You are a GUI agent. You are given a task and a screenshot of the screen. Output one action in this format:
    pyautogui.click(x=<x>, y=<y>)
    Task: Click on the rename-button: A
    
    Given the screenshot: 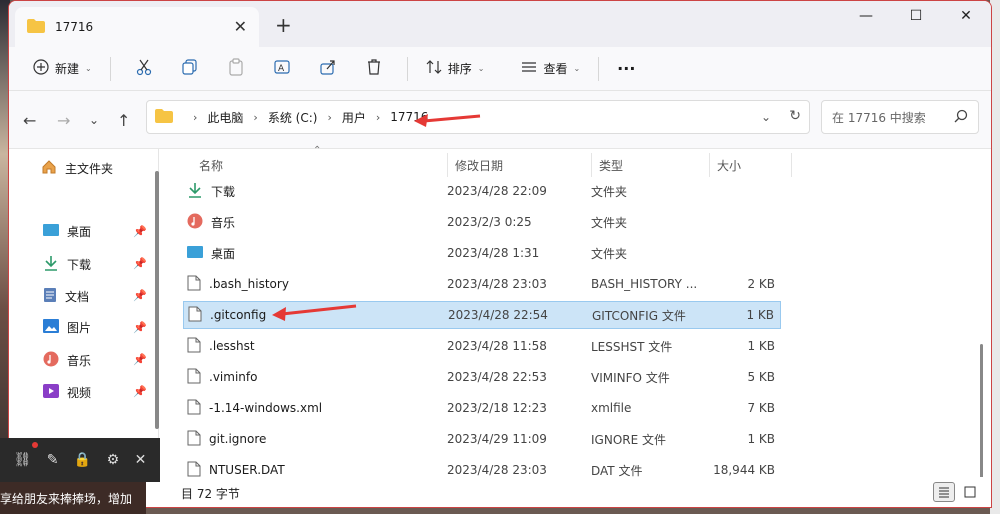 What is the action you would take?
    pyautogui.click(x=282, y=69)
    